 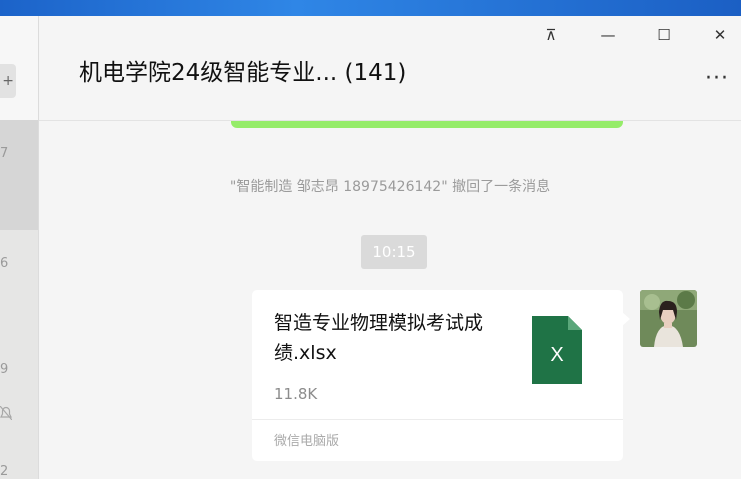 What do you see at coordinates (19, 247) in the screenshot?
I see `chat-list-panel: + 7 6 9 2` at bounding box center [19, 247].